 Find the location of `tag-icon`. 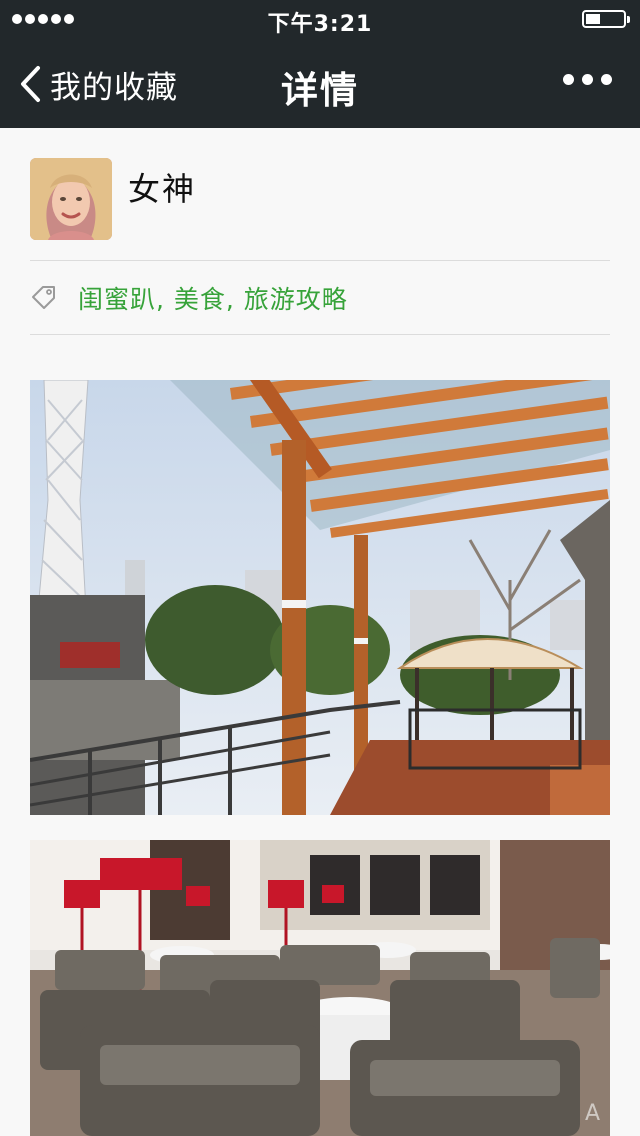

tag-icon is located at coordinates (43, 297).